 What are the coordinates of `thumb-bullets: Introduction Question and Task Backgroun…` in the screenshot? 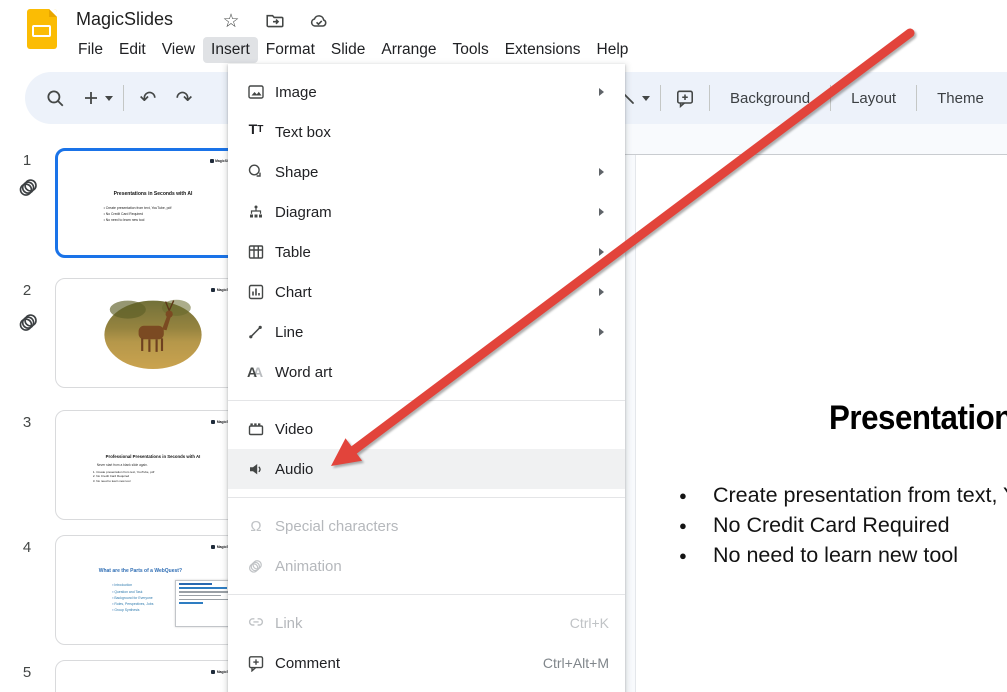 It's located at (132, 597).